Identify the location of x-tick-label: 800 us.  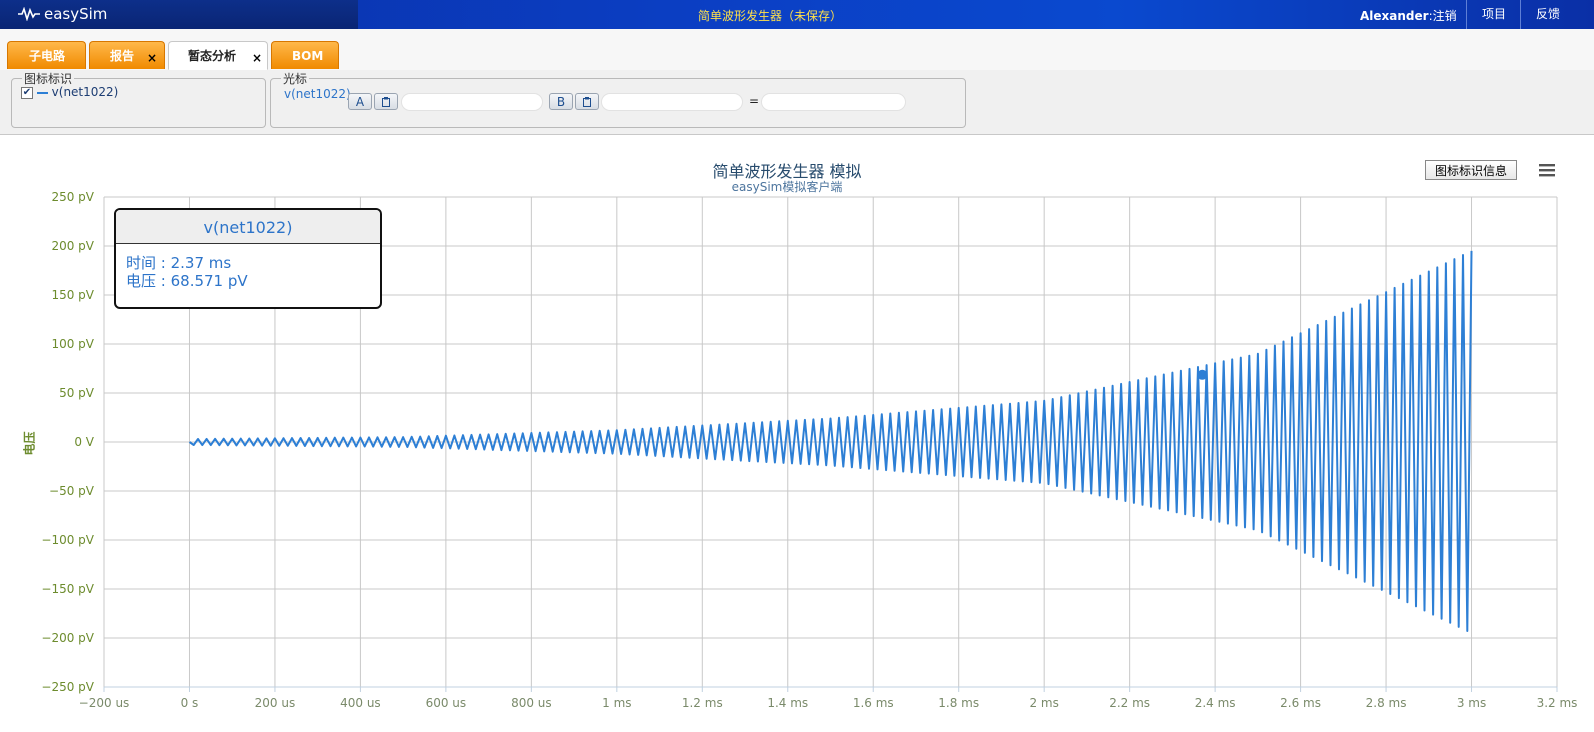
(531, 703).